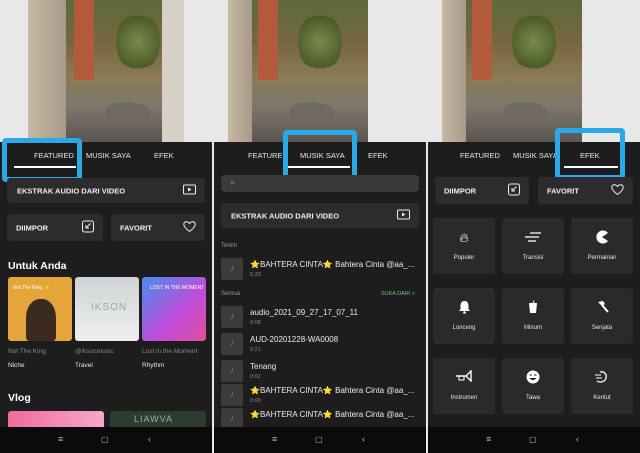 Image resolution: width=640 pixels, height=453 pixels. I want to click on vlog-card-2-text: LIAWVA, so click(154, 419).